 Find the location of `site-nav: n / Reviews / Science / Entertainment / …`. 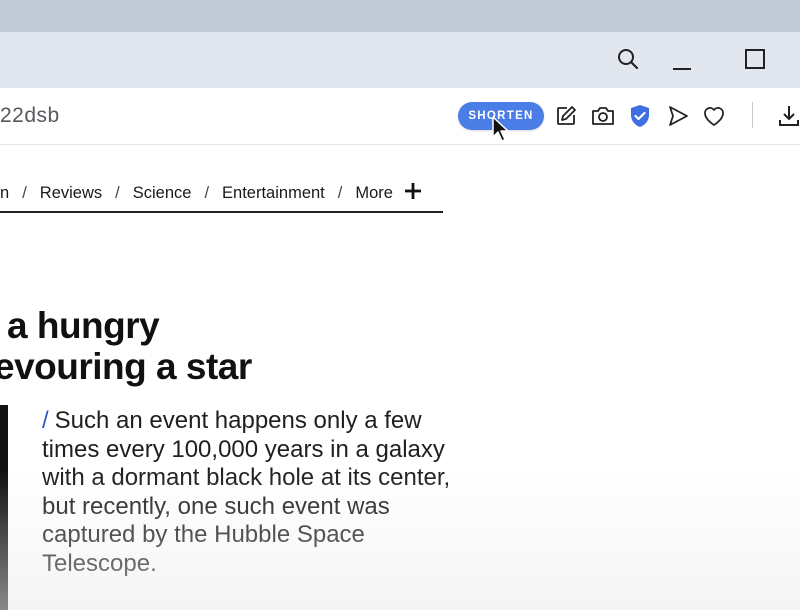

site-nav: n / Reviews / Science / Entertainment / … is located at coordinates (211, 193).